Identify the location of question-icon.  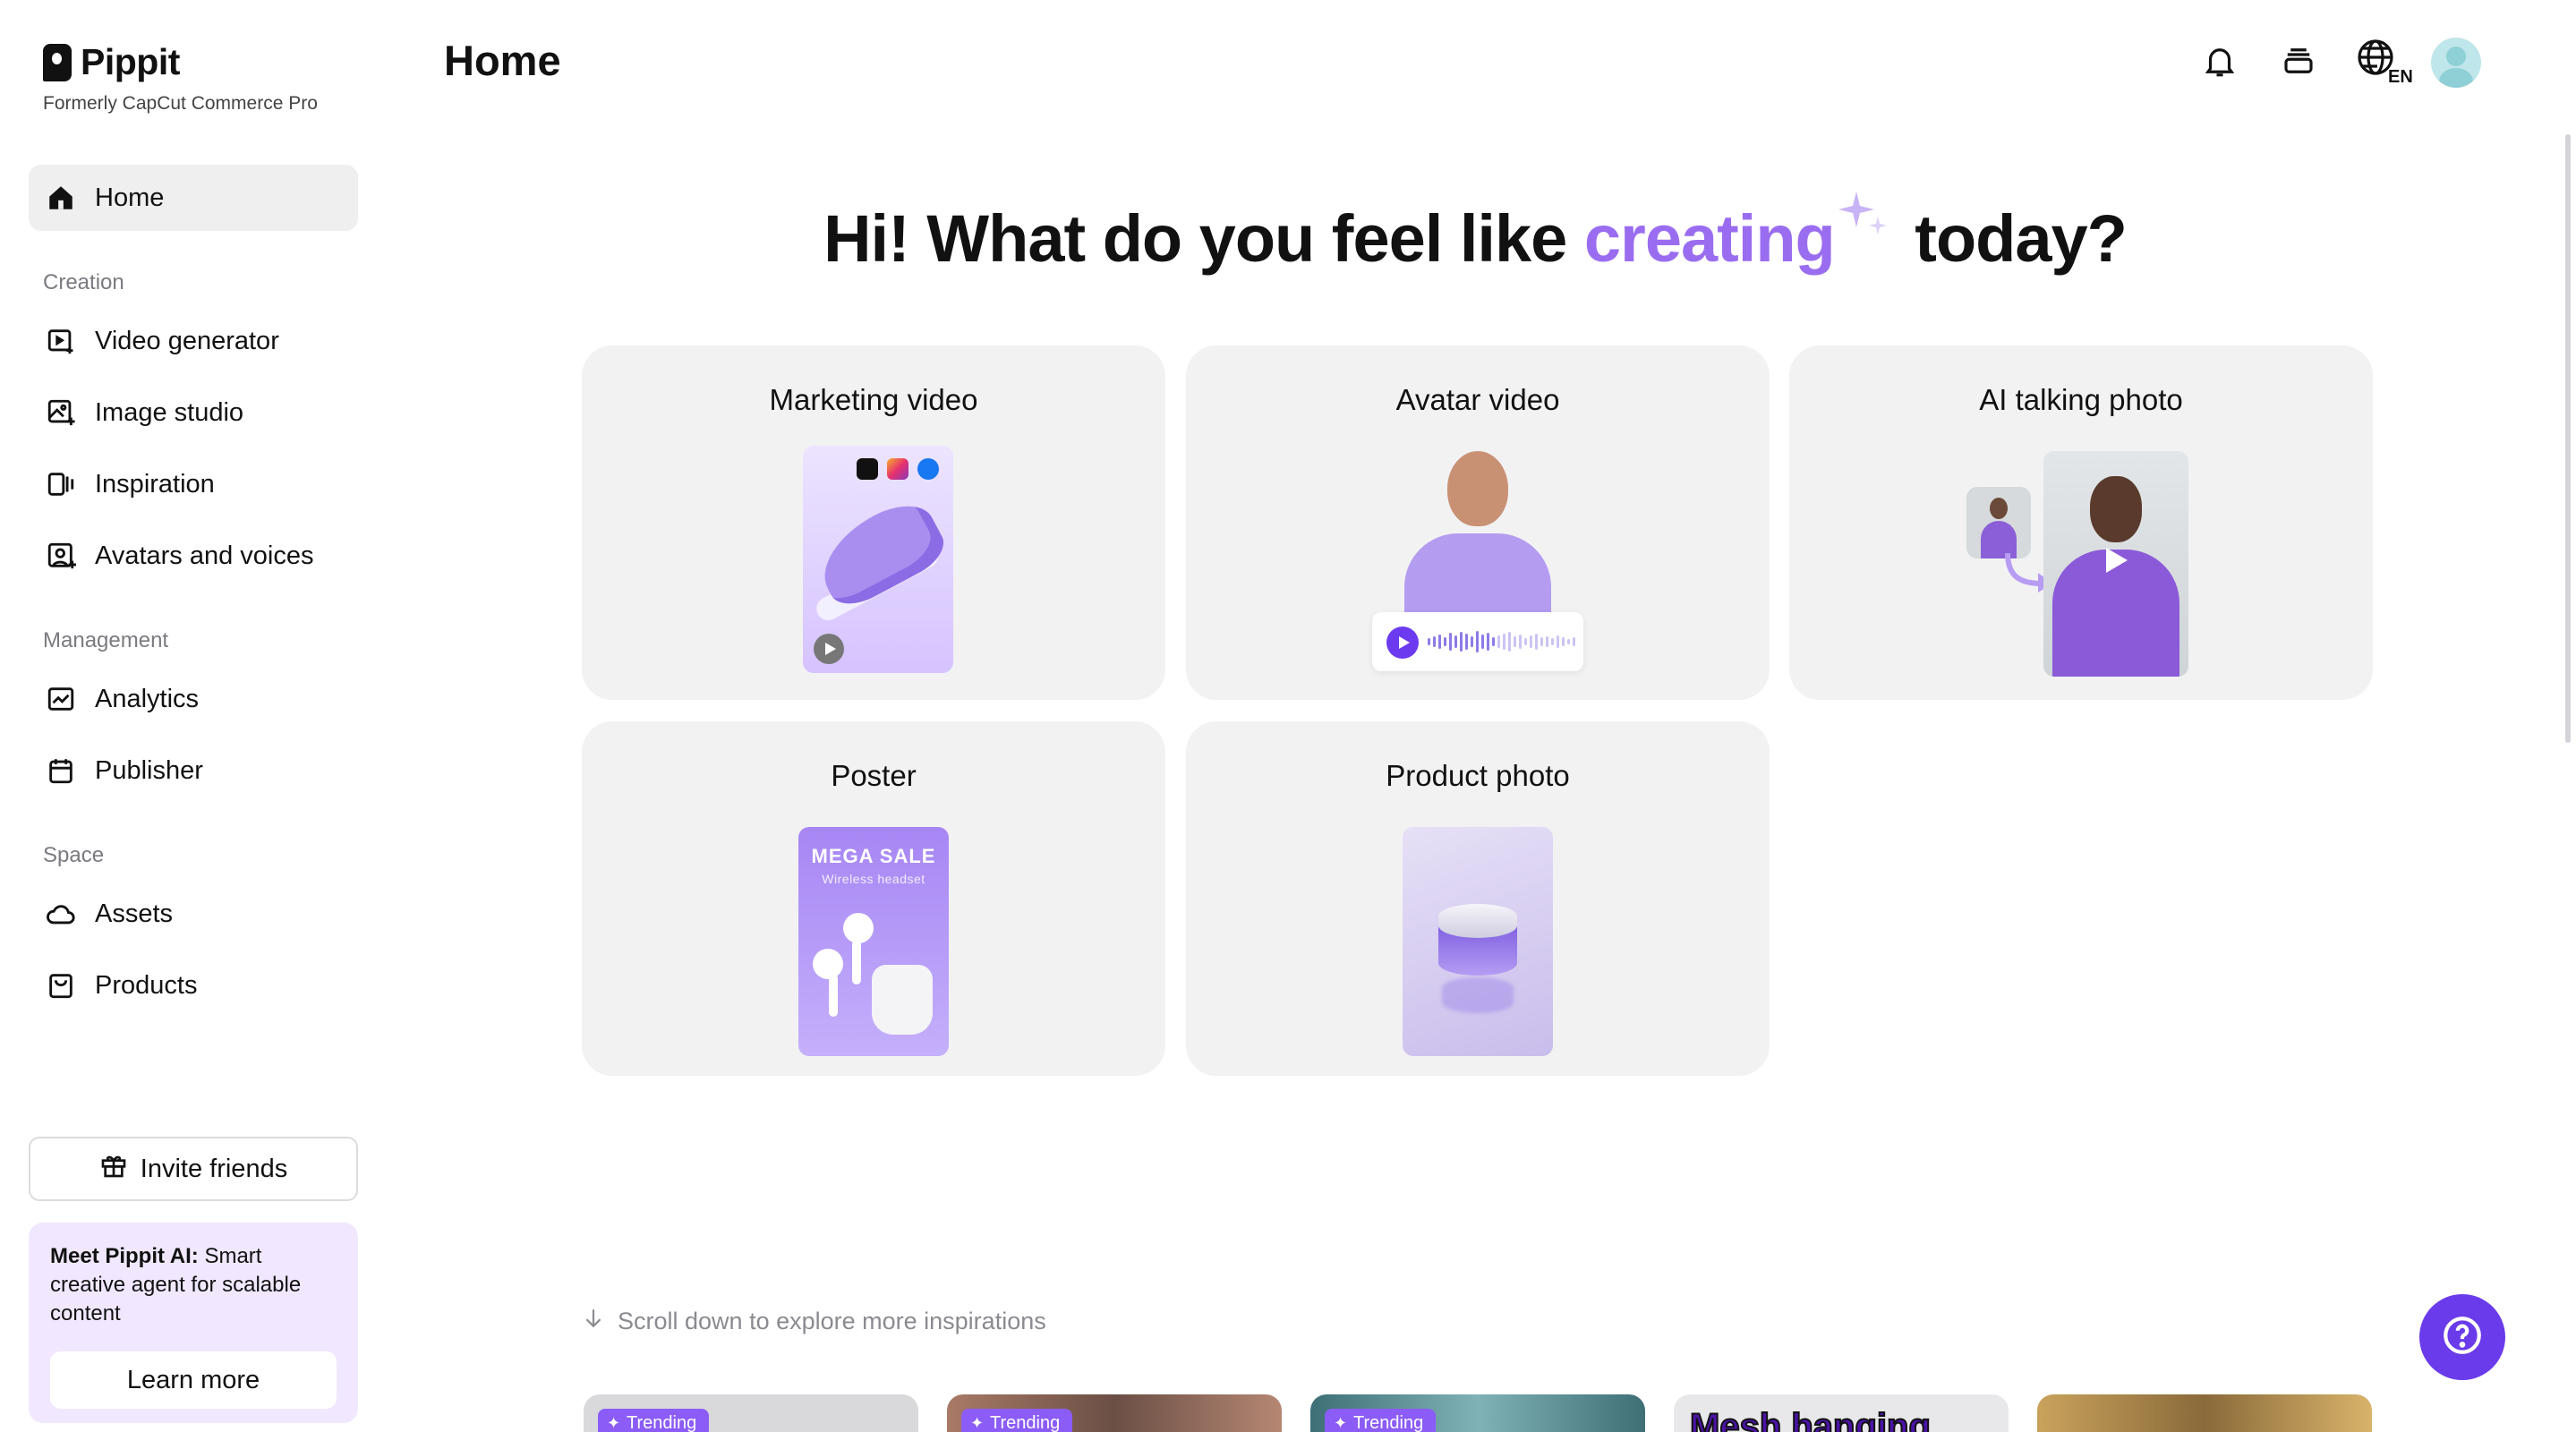
(2462, 1337).